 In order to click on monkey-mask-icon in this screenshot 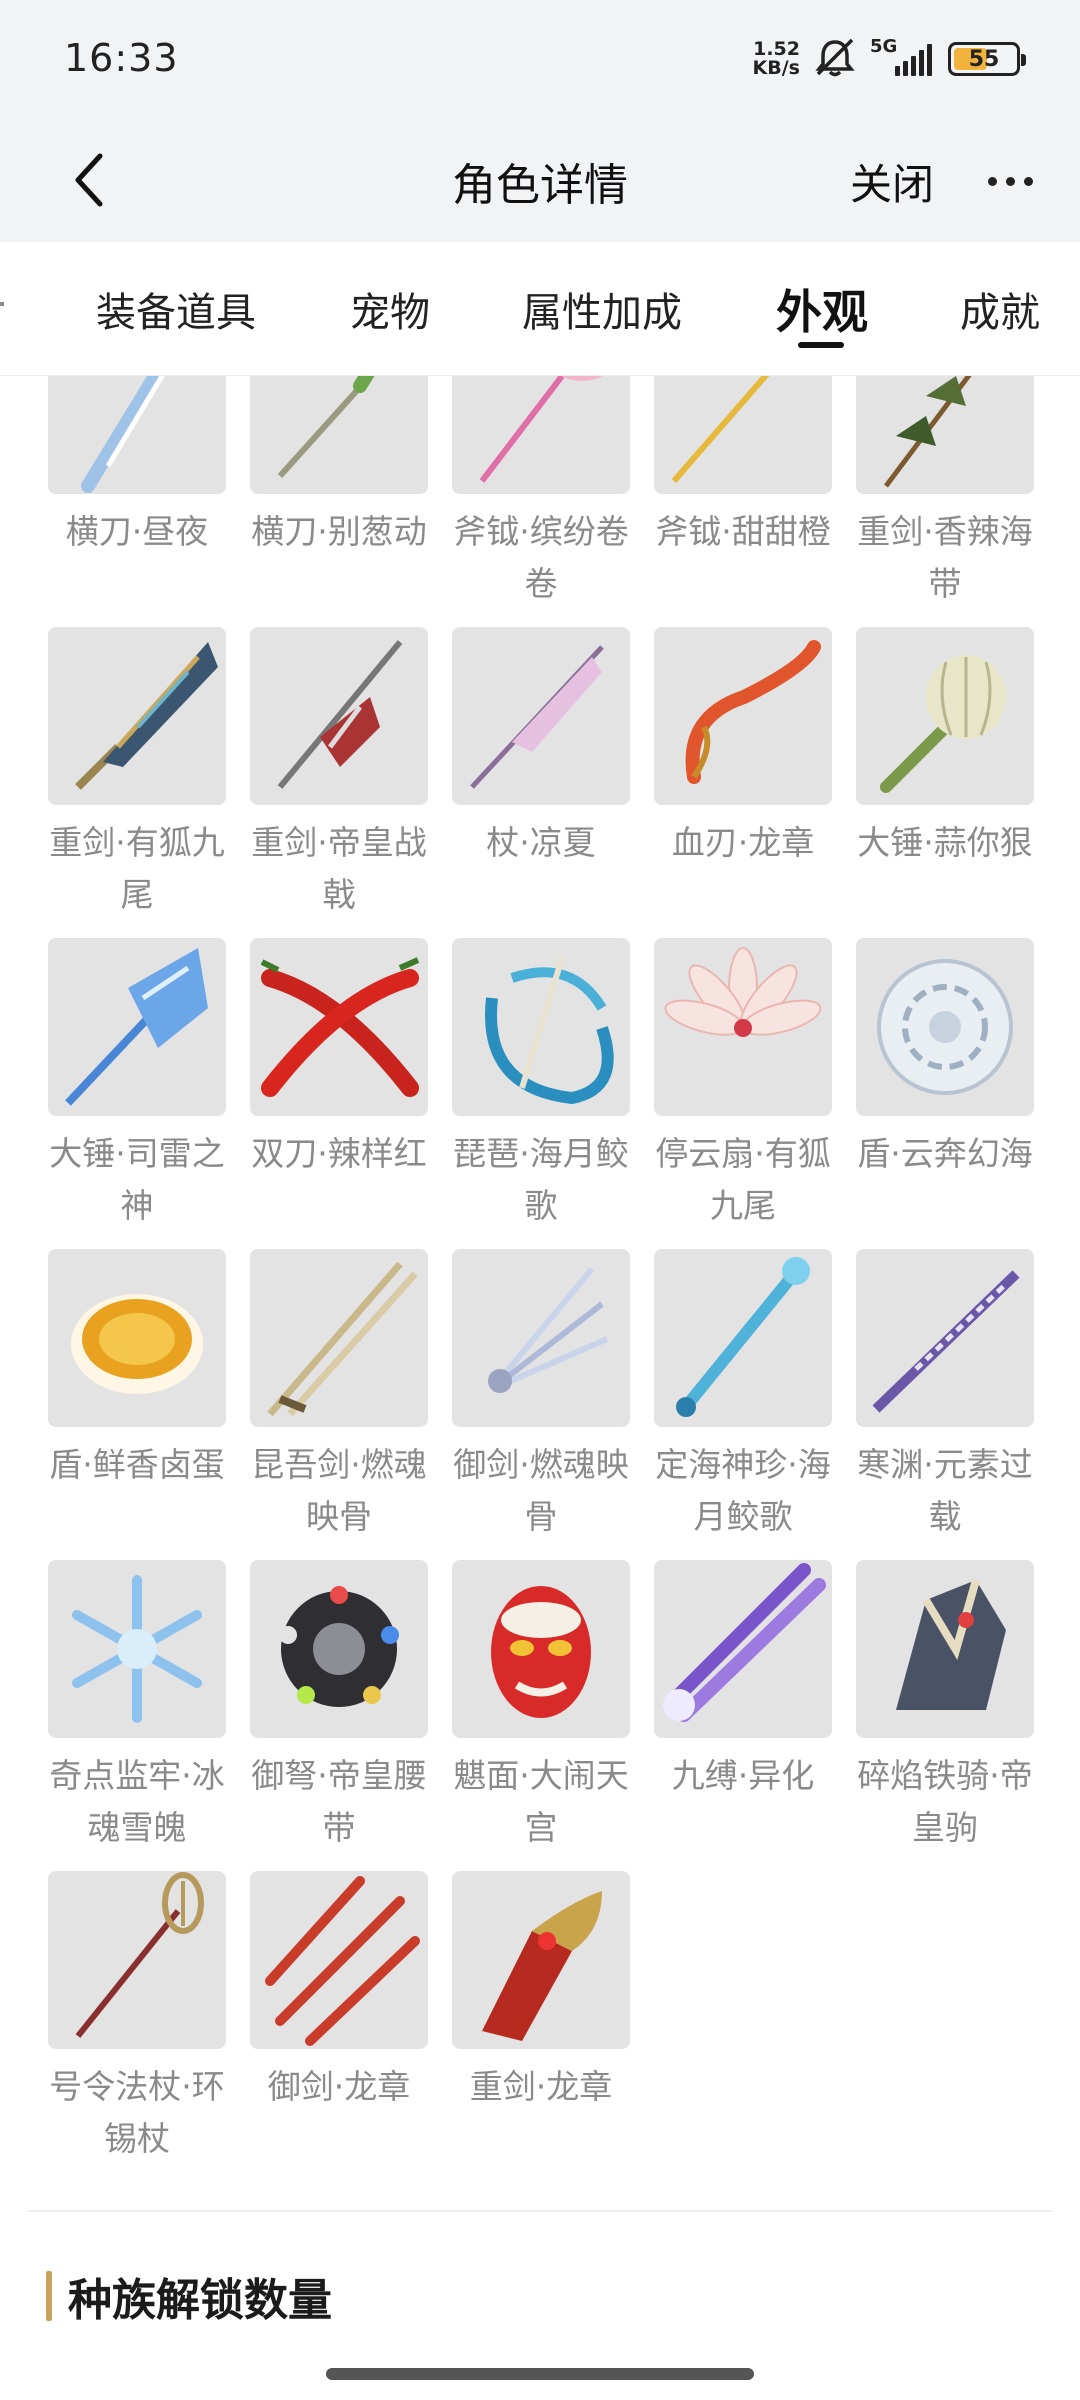, I will do `click(541, 1649)`.